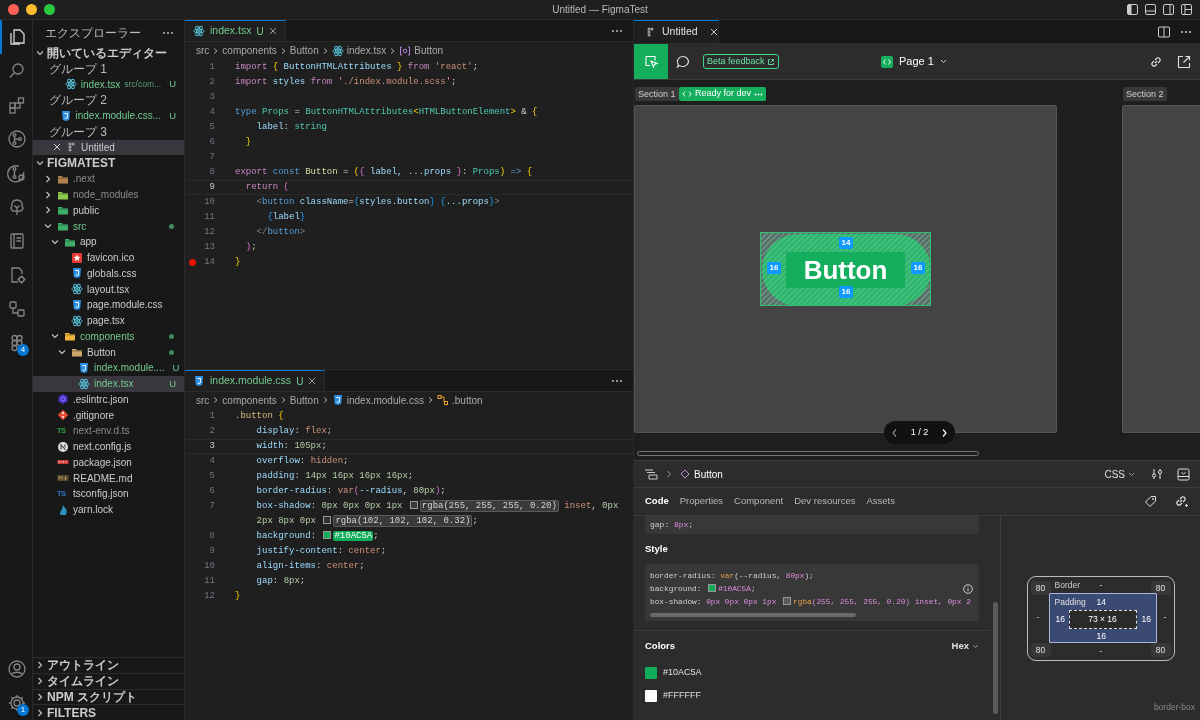  Describe the element at coordinates (13, 9) in the screenshot. I see `close-button` at that location.